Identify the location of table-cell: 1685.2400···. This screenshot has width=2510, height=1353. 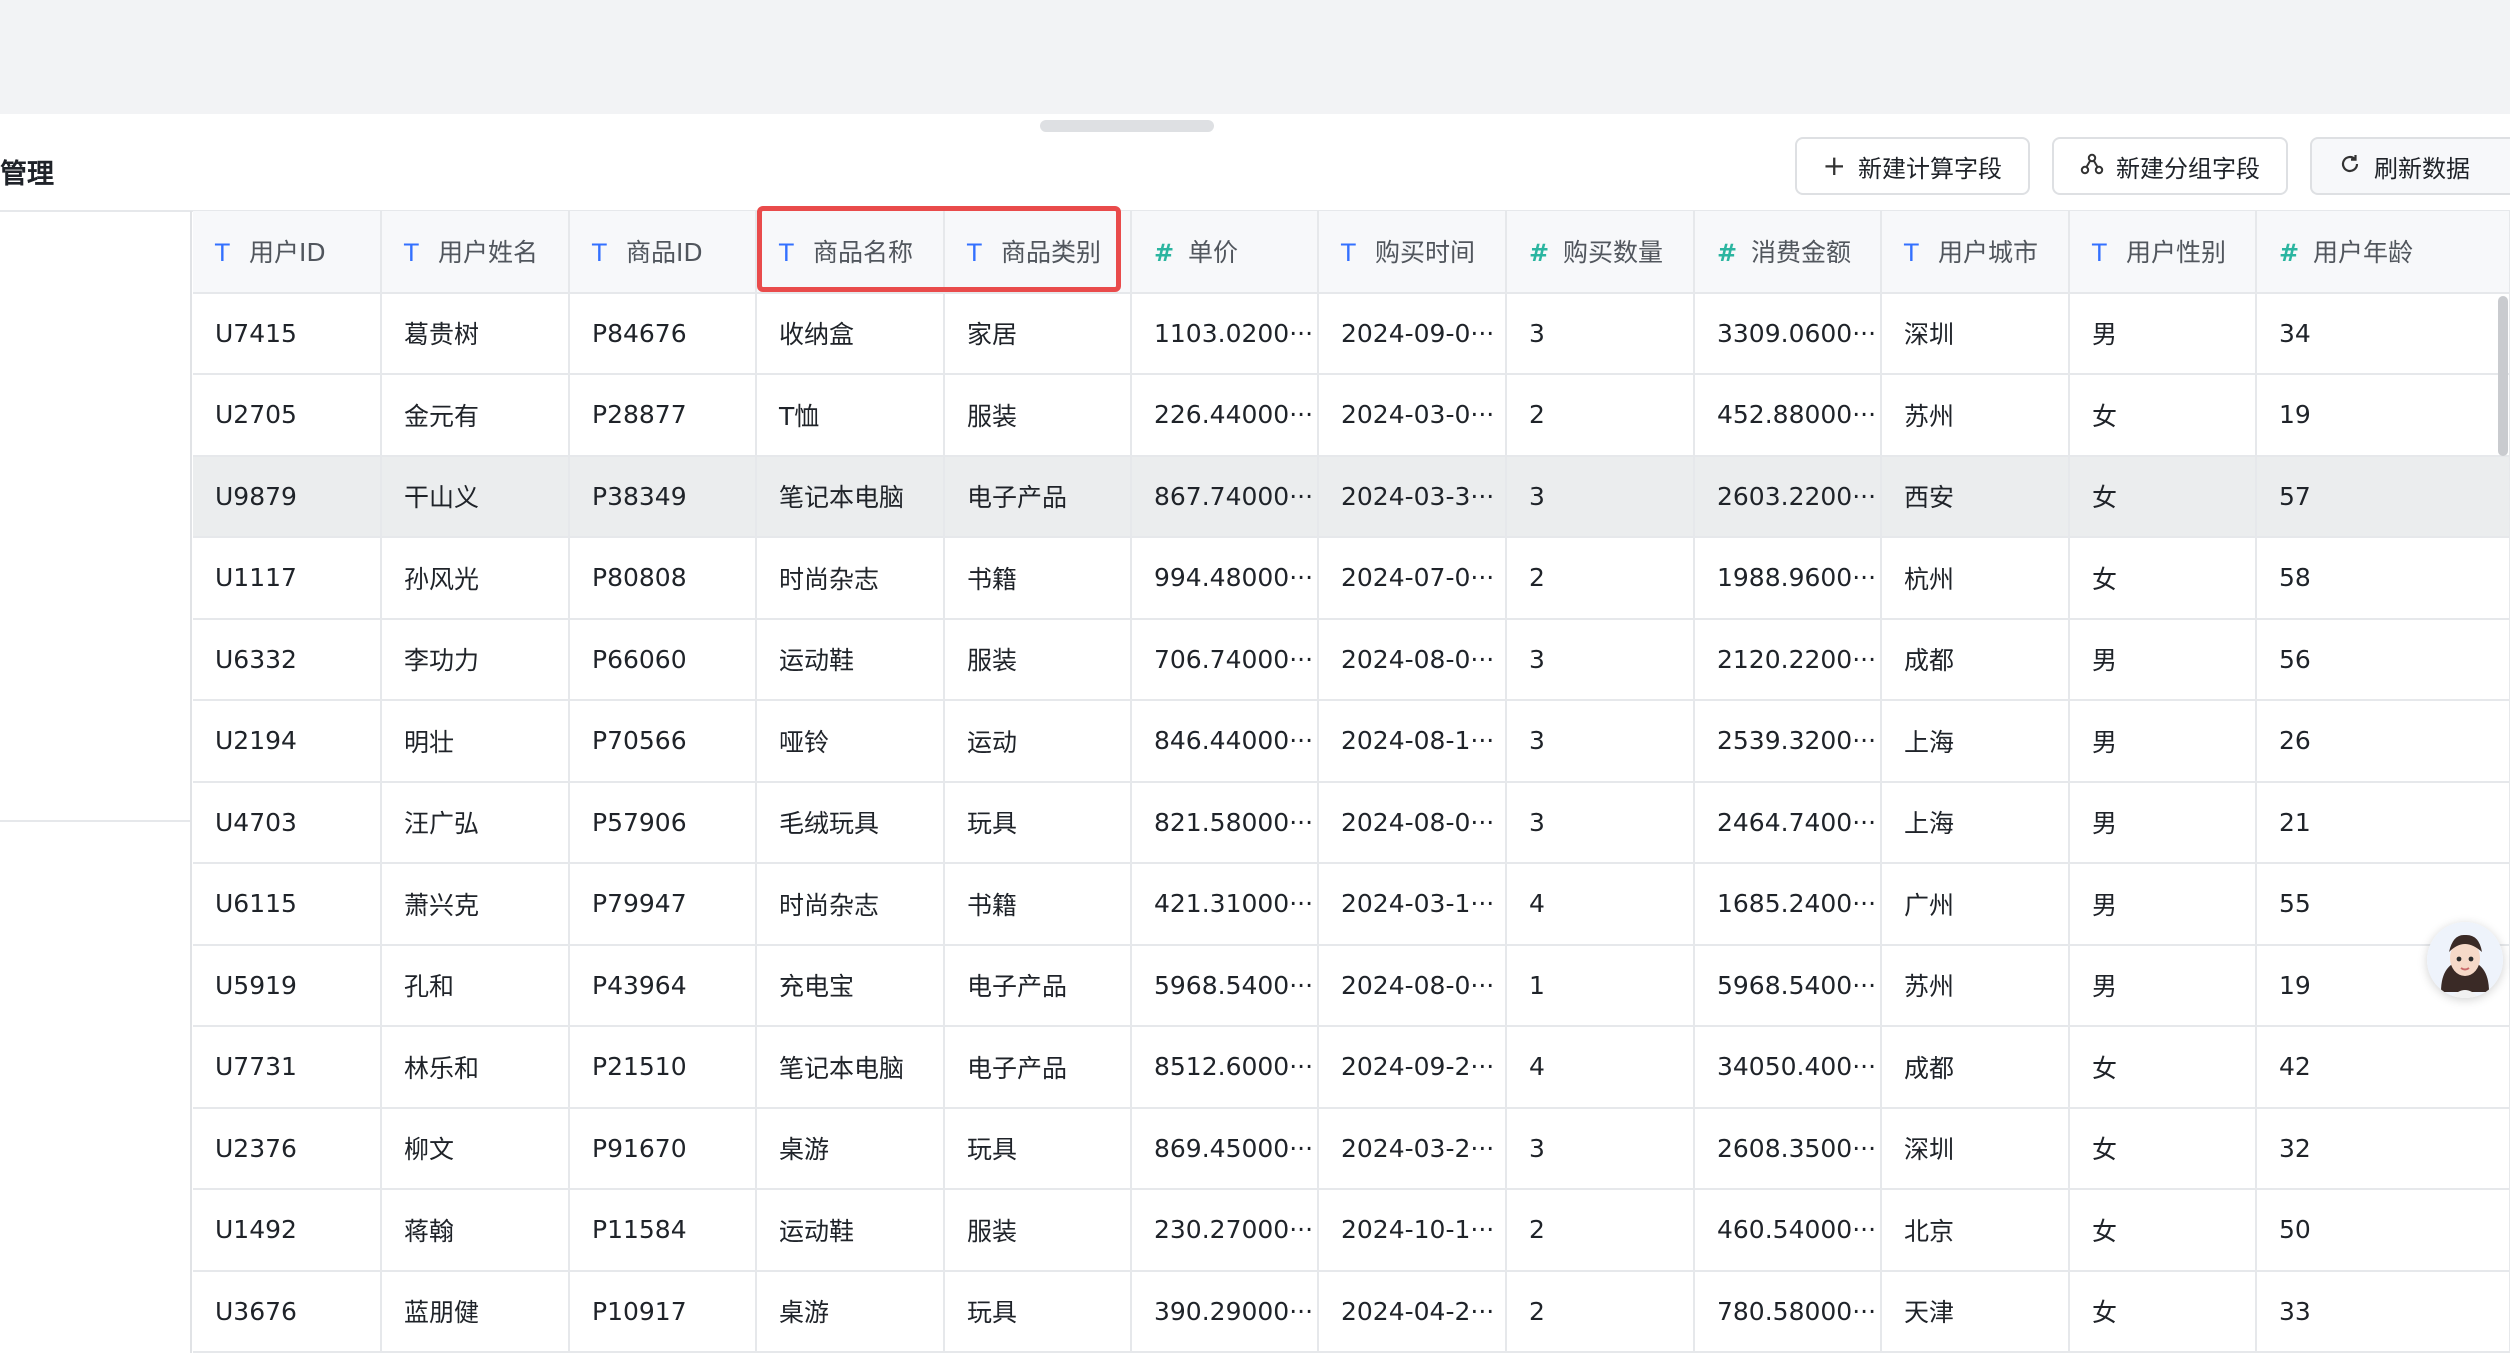
(1788, 904).